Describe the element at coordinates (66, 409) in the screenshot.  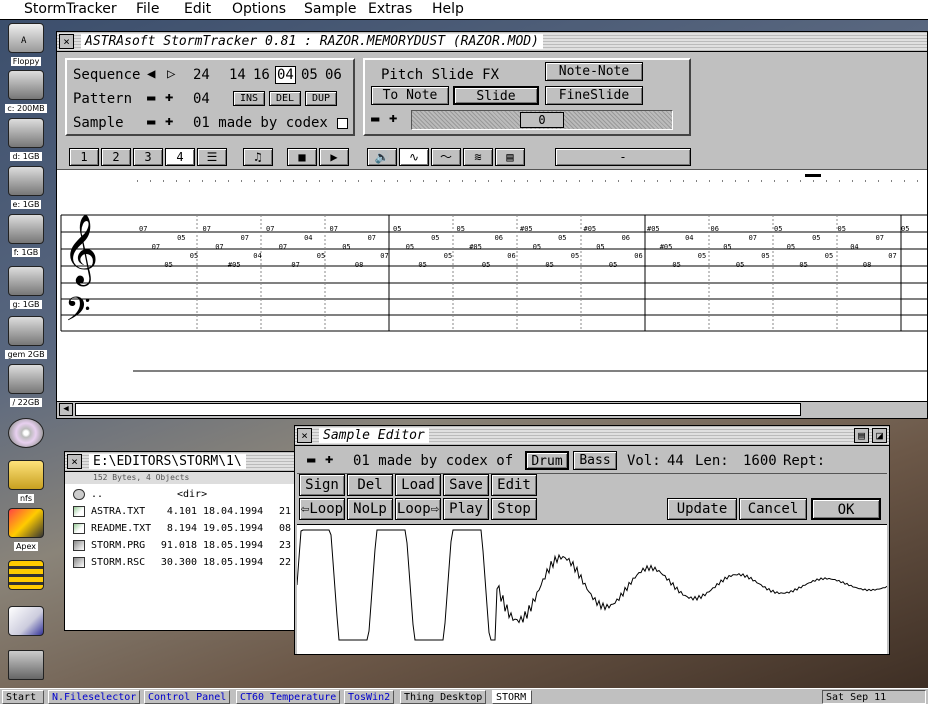
I see `scroll-left-icon: ◀` at that location.